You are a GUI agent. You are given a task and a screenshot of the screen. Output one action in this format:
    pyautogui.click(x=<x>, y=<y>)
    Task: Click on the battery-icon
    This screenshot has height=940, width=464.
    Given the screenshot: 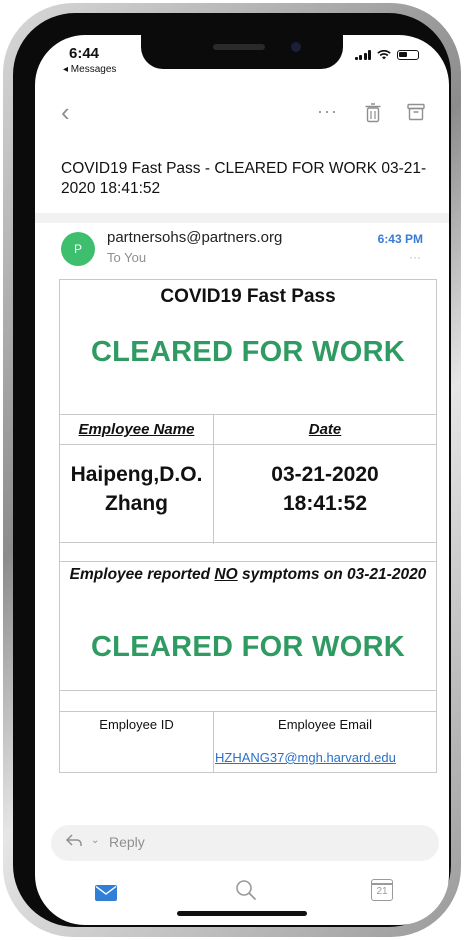 What is the action you would take?
    pyautogui.click(x=408, y=55)
    